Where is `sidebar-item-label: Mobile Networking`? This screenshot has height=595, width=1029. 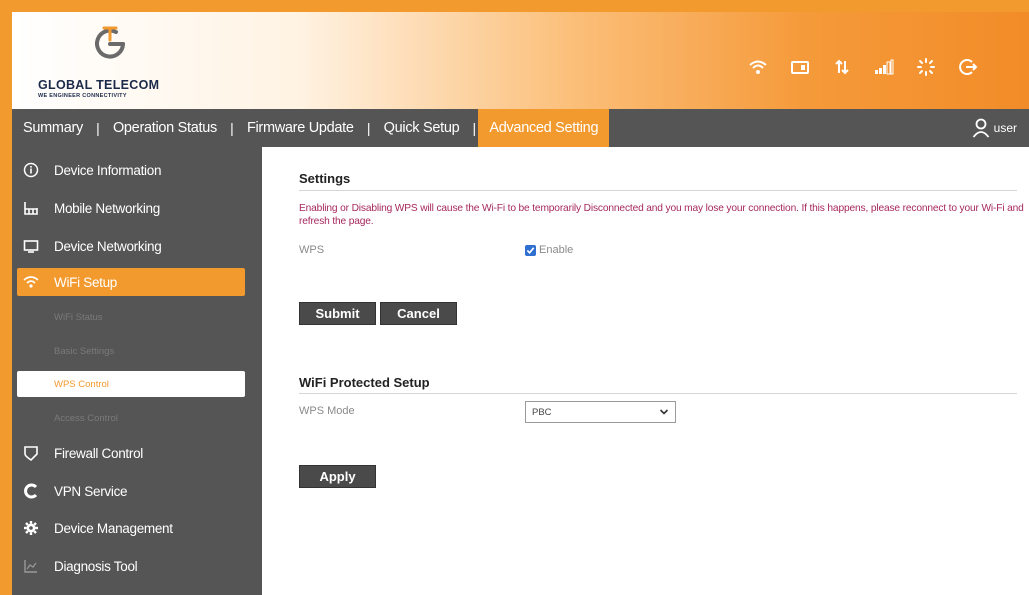
sidebar-item-label: Mobile Networking is located at coordinates (107, 208).